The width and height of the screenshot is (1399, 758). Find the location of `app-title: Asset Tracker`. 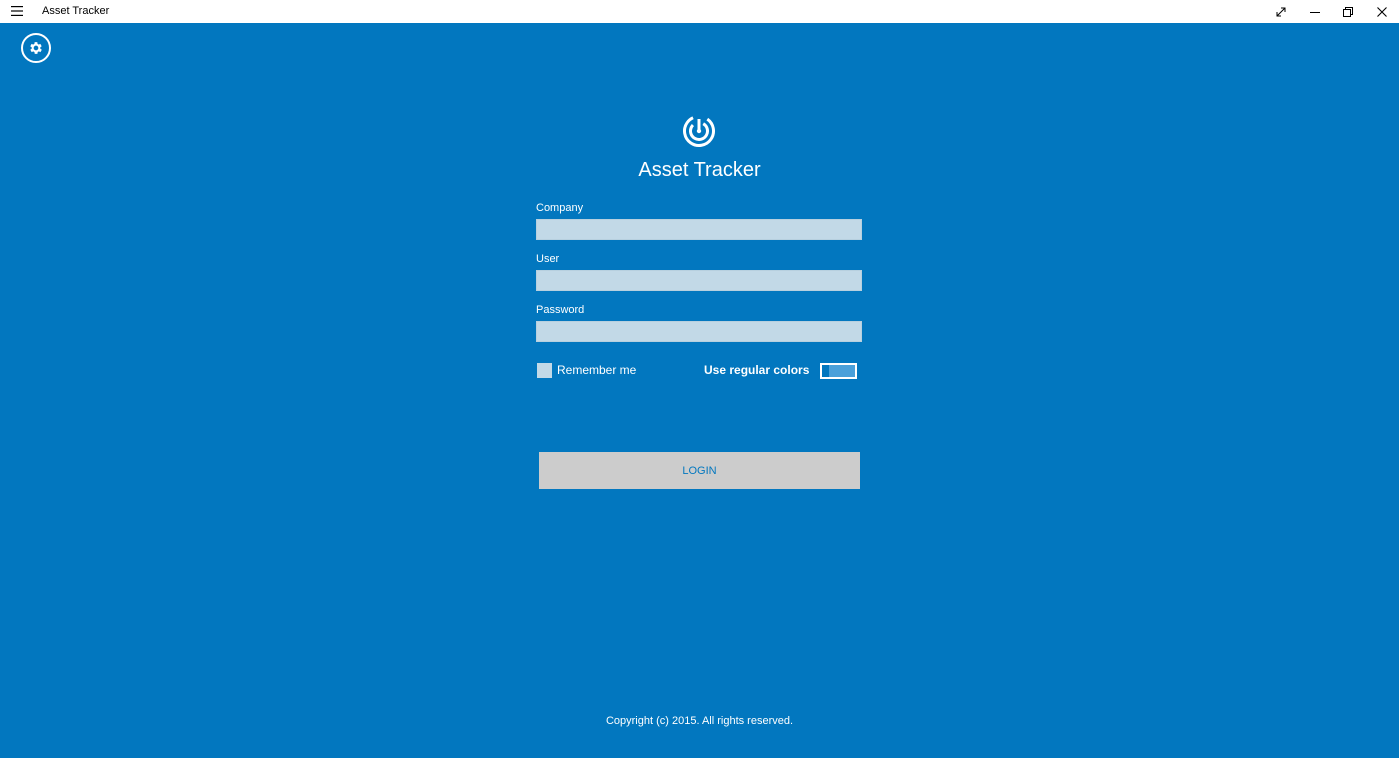

app-title: Asset Tracker is located at coordinates (699, 170).